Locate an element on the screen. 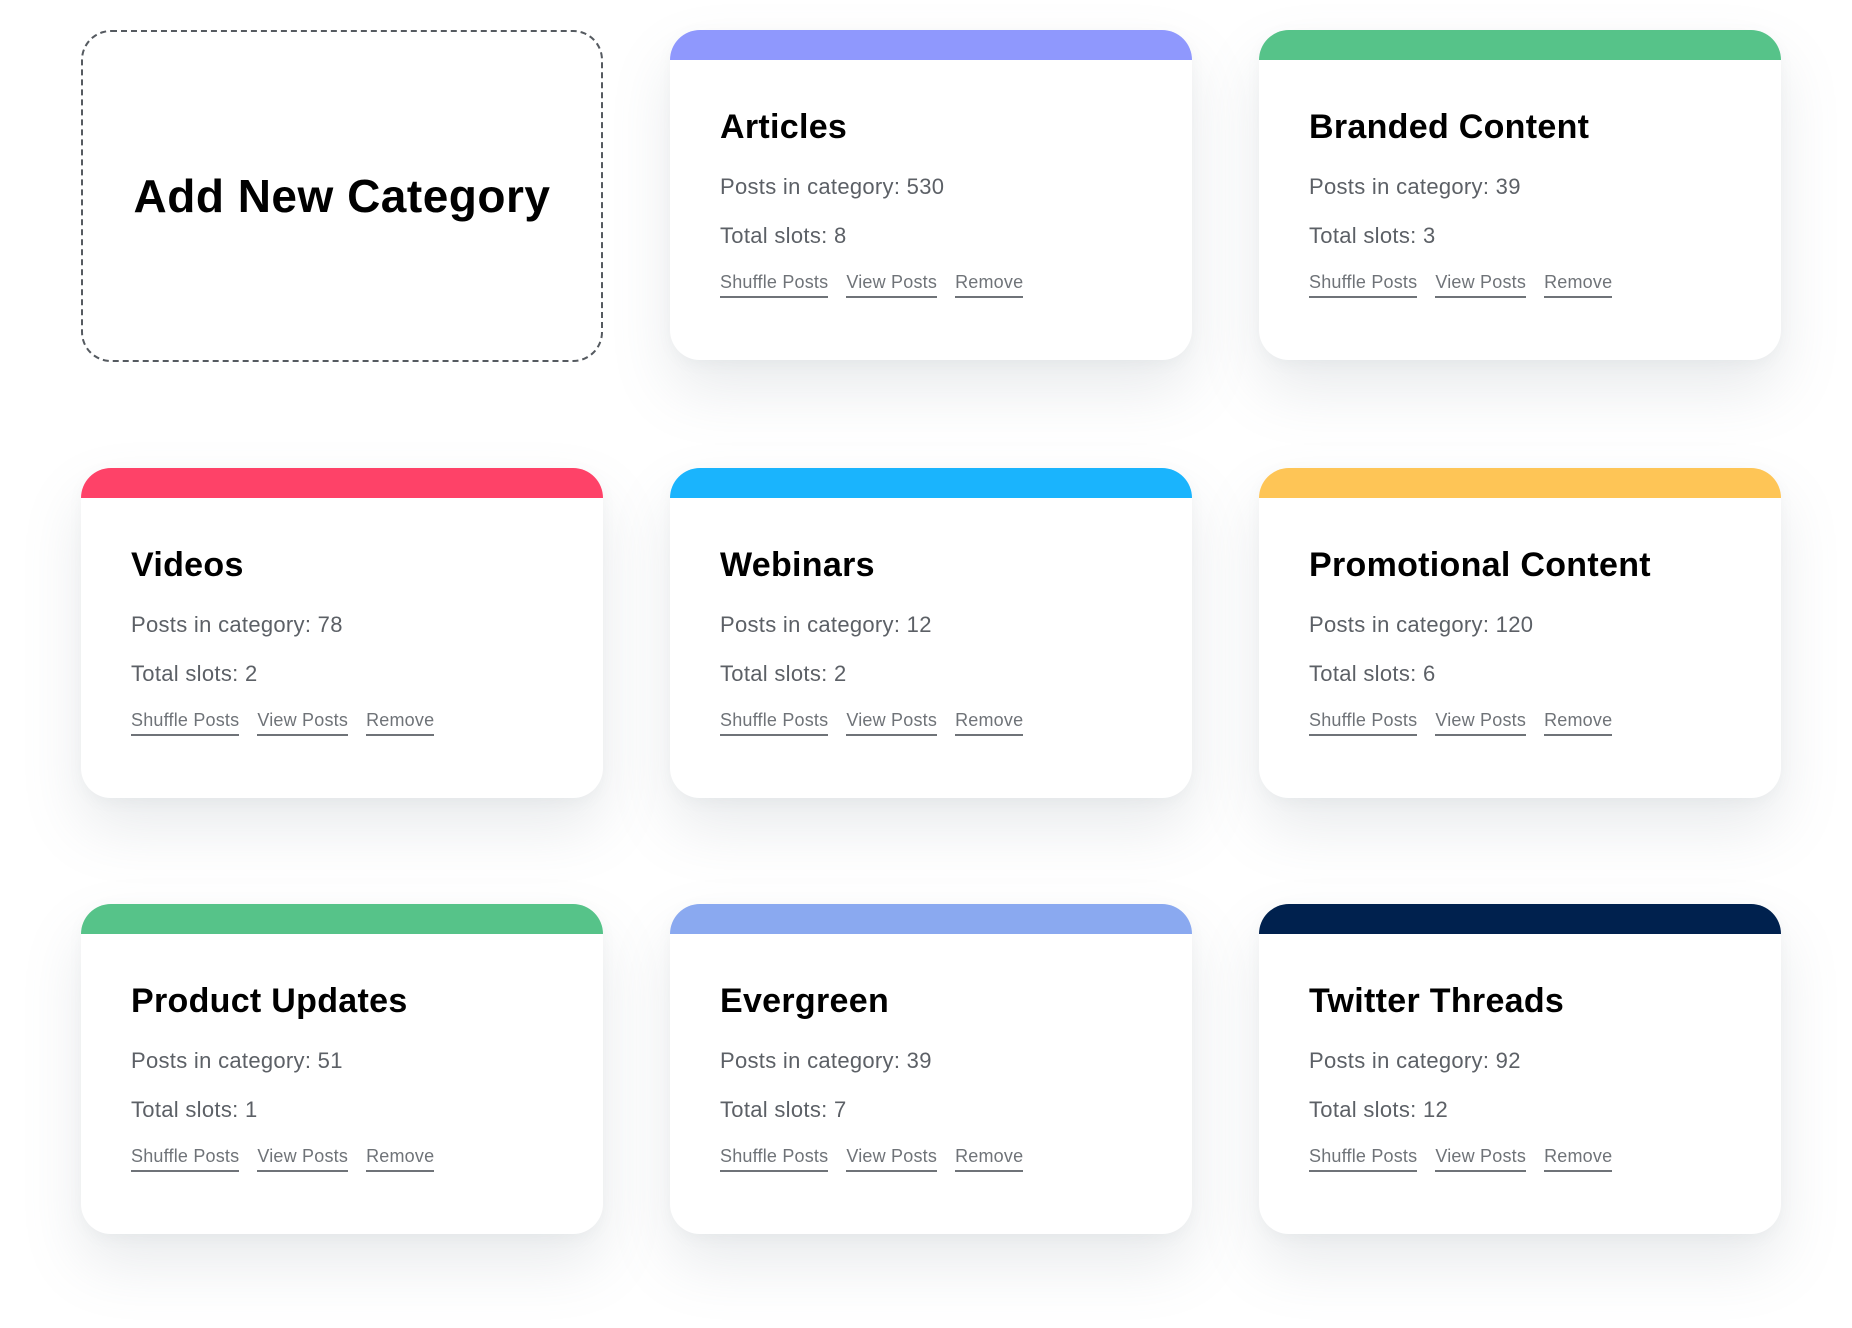 The height and width of the screenshot is (1328, 1852). category-title: Evergreen is located at coordinates (805, 1001).